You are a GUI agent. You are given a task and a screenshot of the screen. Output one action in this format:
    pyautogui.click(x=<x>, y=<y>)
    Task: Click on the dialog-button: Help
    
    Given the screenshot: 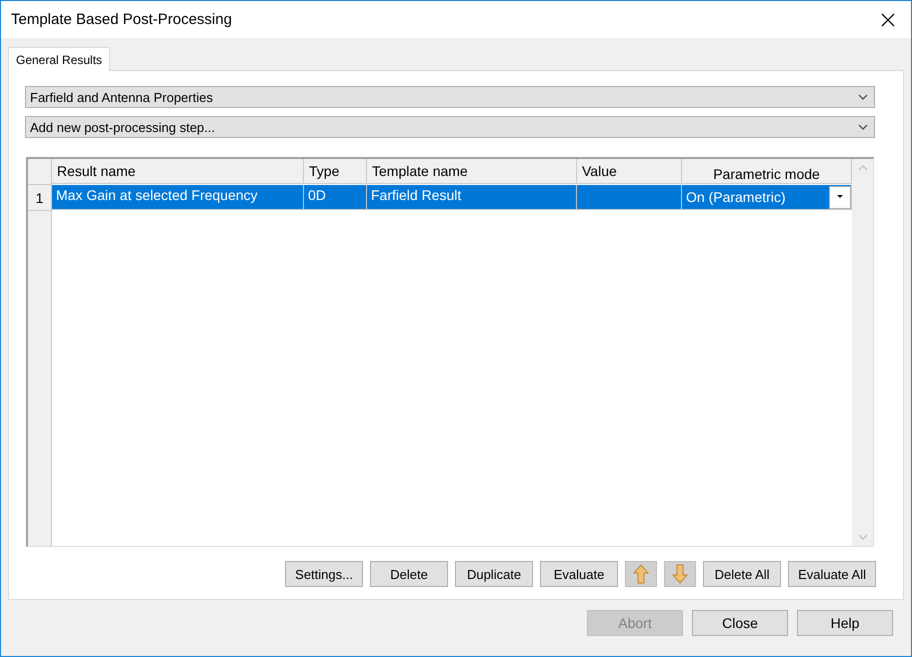 What is the action you would take?
    pyautogui.click(x=845, y=623)
    